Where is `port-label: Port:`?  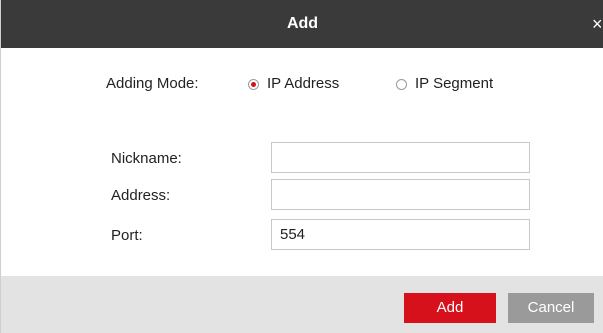 port-label: Port: is located at coordinates (127, 235).